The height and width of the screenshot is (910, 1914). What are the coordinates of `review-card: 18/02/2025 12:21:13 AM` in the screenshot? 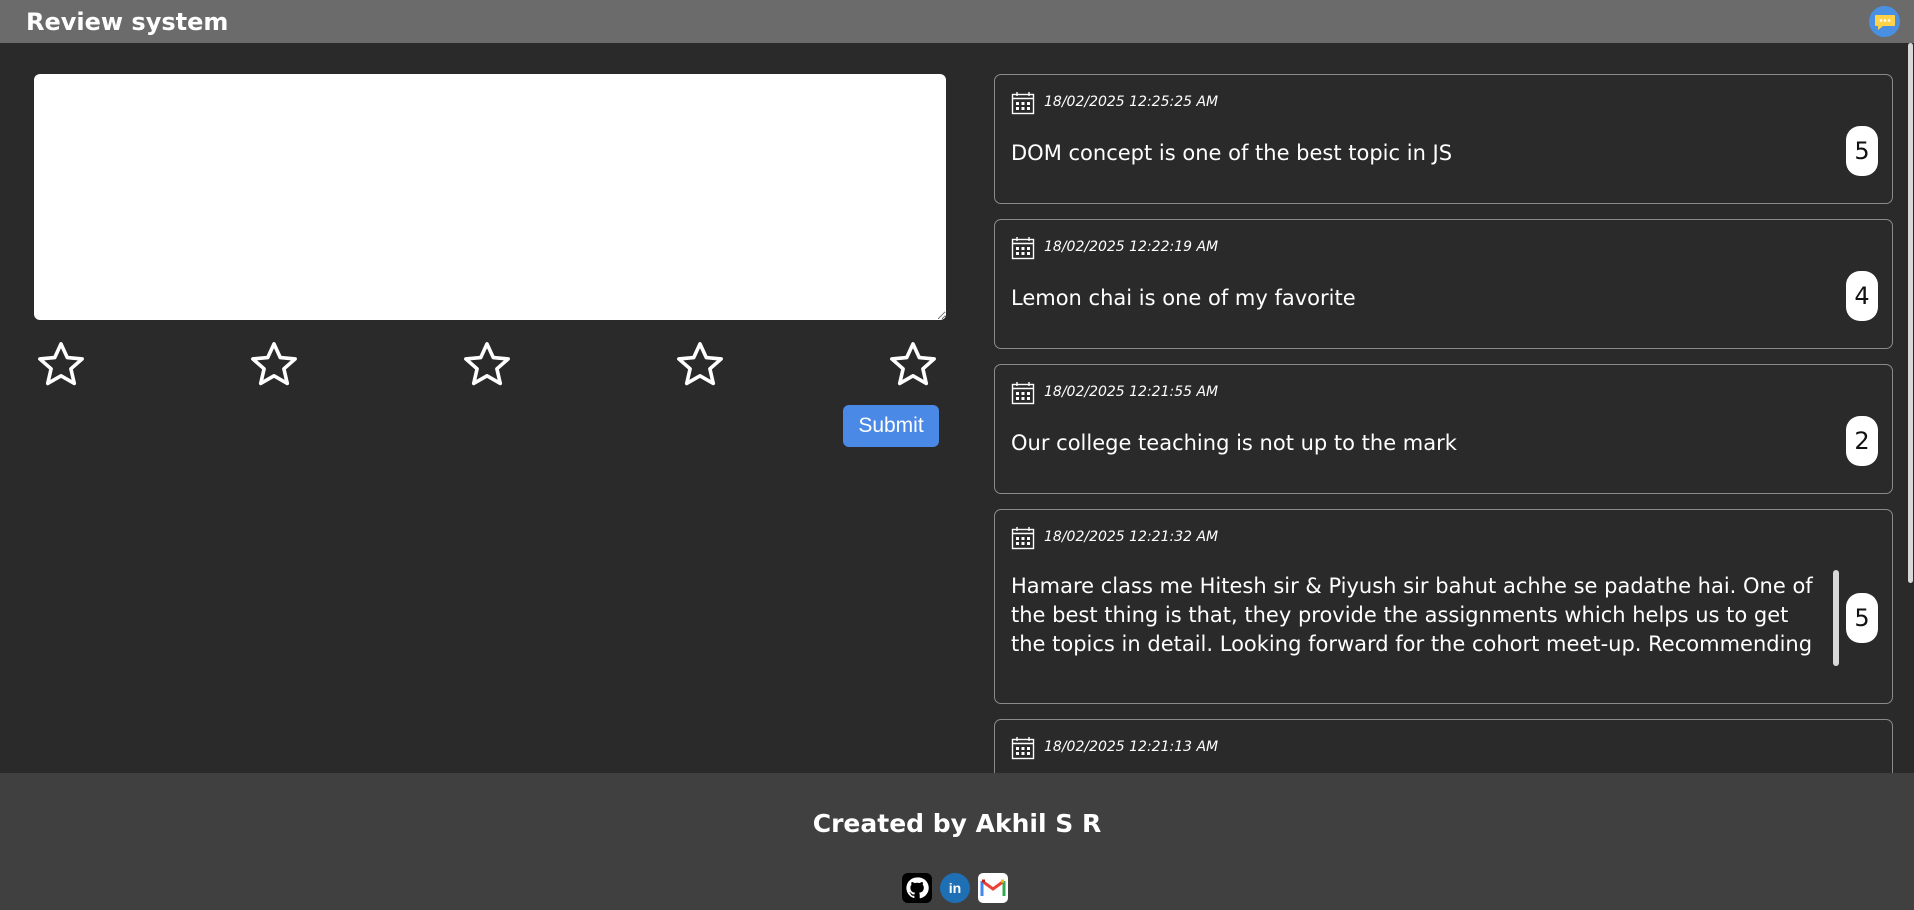 It's located at (1443, 746).